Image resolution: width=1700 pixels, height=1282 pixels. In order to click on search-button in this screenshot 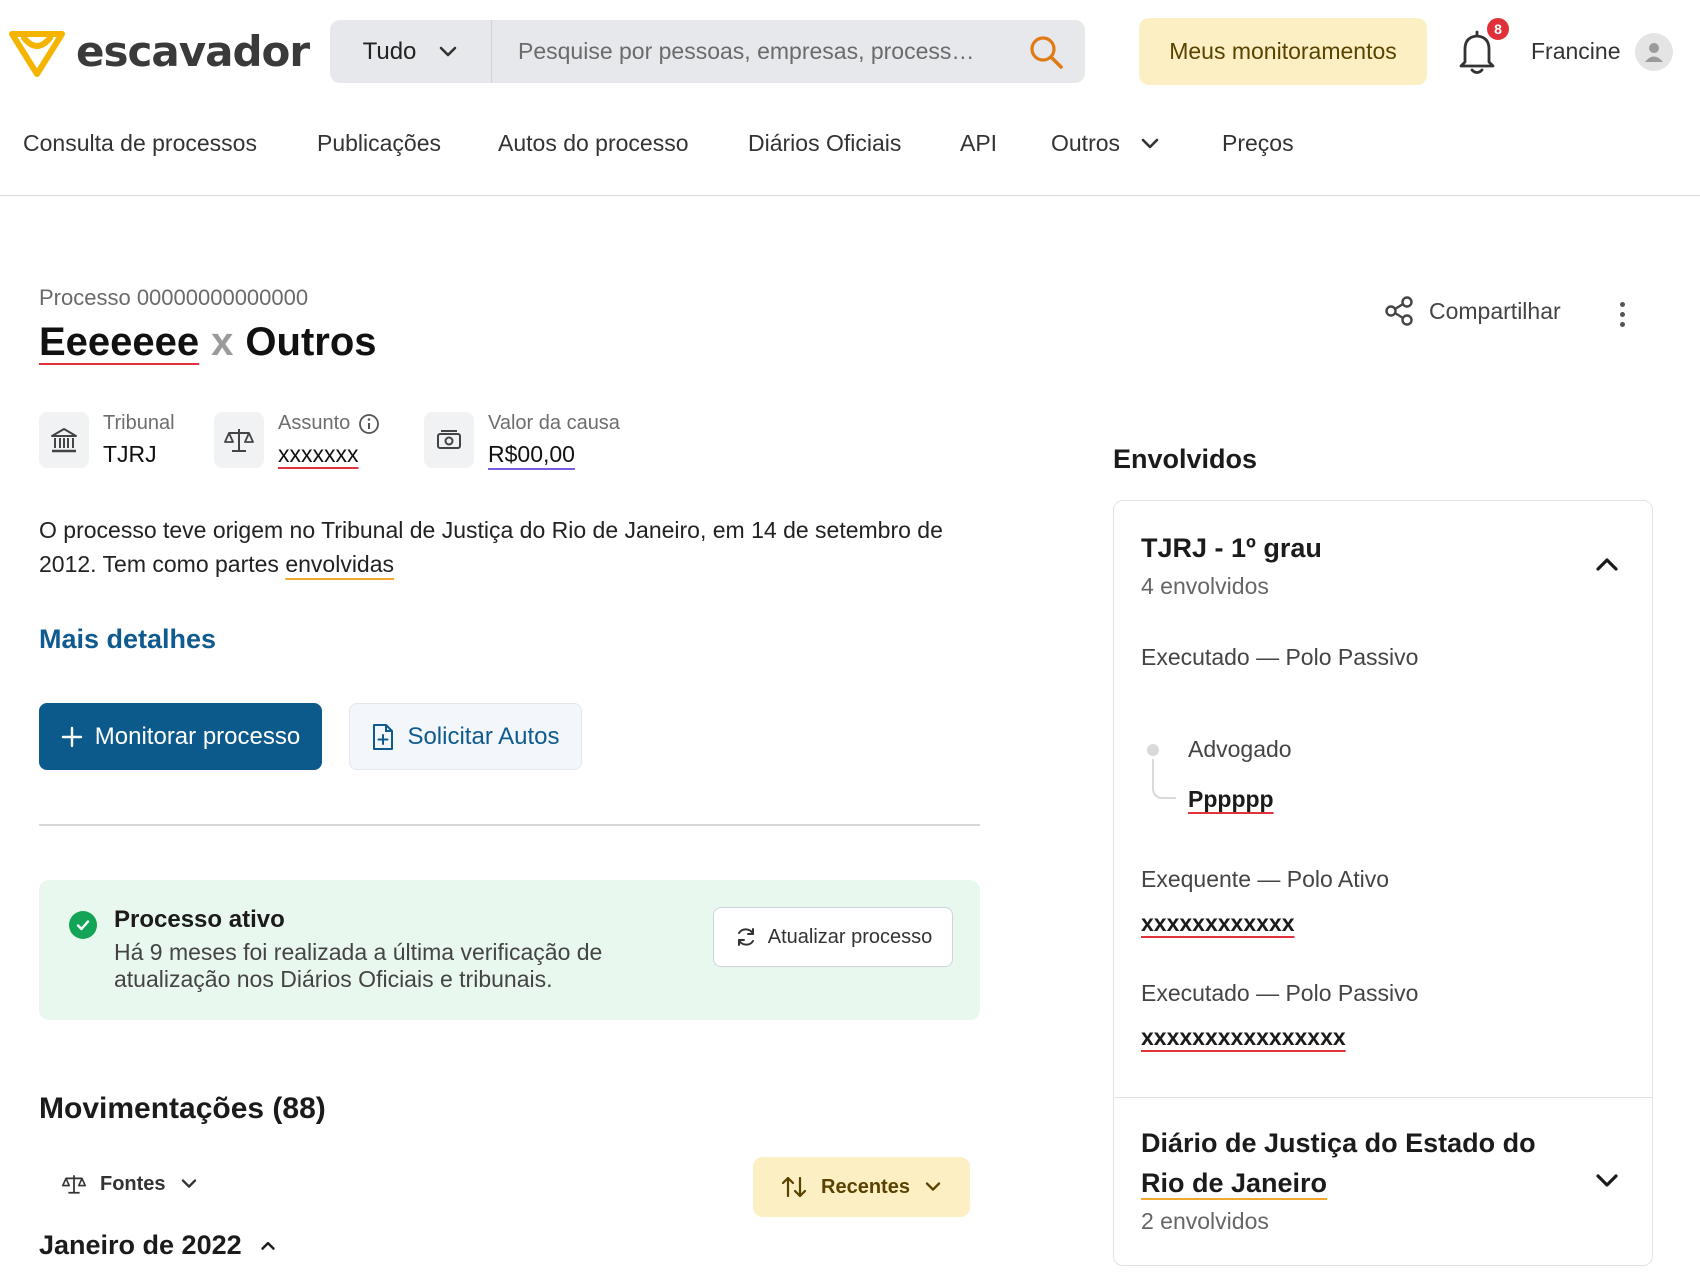, I will do `click(1046, 51)`.